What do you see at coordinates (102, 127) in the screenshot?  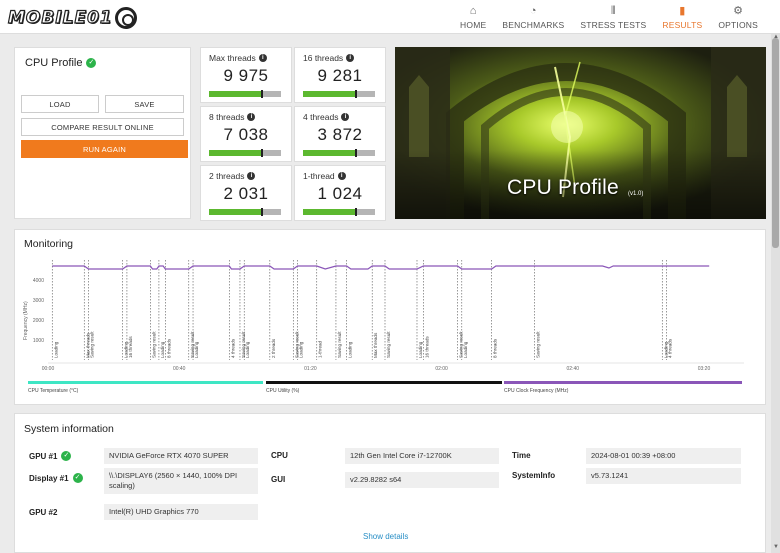 I see `compare-online-button: COMPARE RESULT ONLINE` at bounding box center [102, 127].